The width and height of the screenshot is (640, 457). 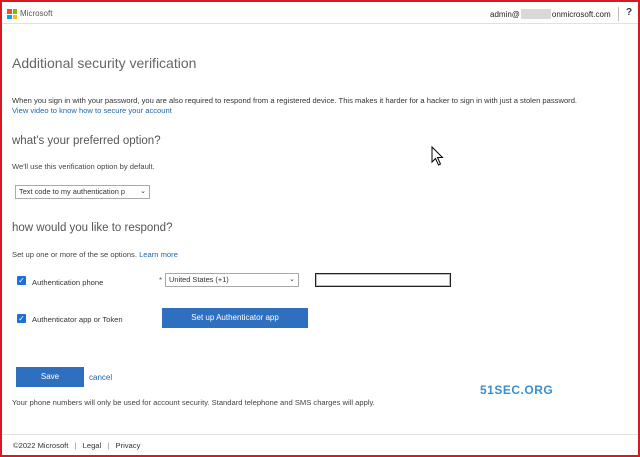 I want to click on account-menu: admin@ onmicrosoft.com, so click(x=550, y=14).